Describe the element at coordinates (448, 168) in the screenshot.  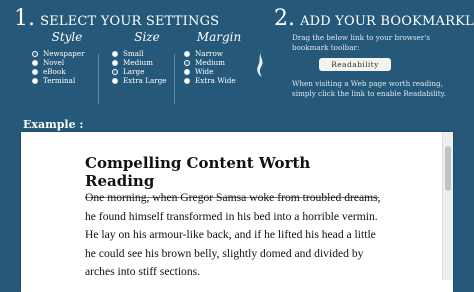
I see `scroll-thumb` at that location.